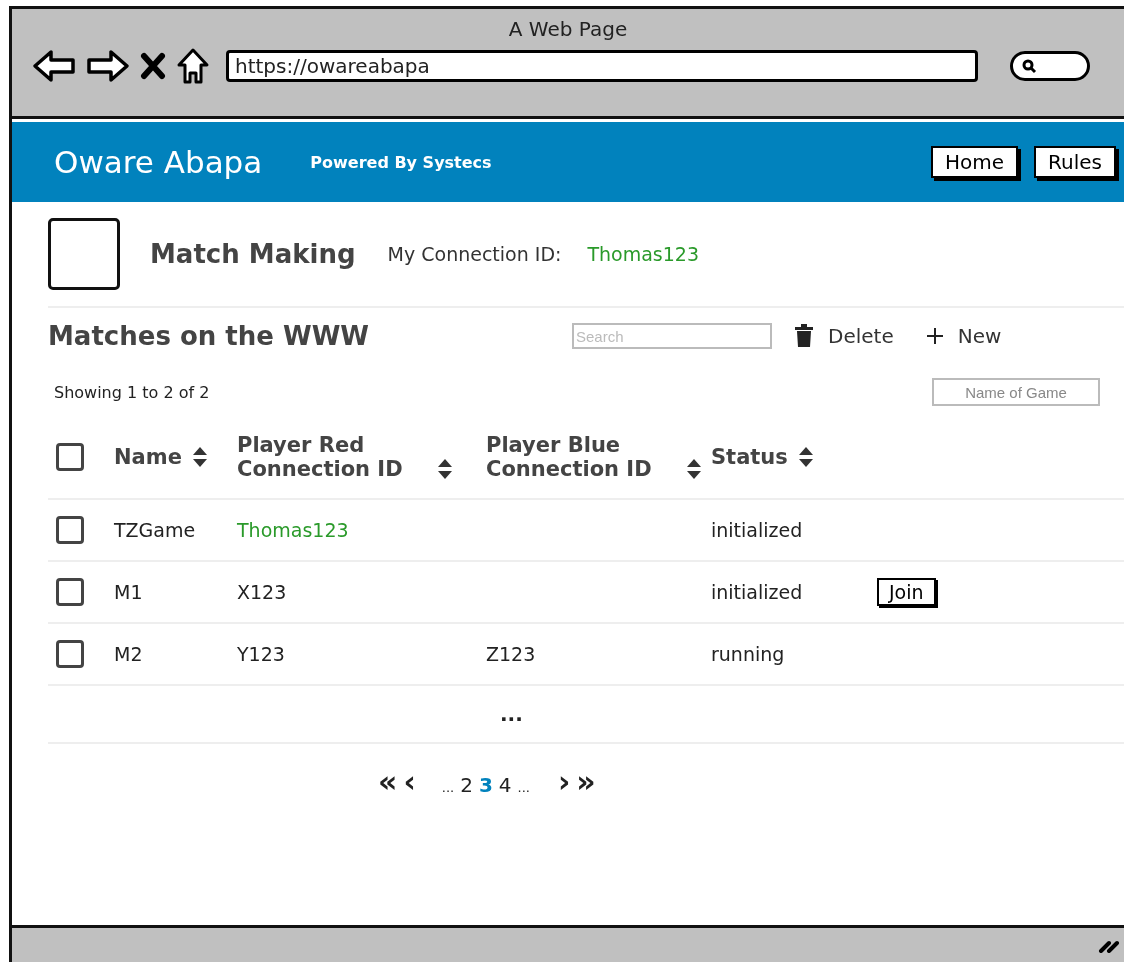 This screenshot has width=1124, height=962. Describe the element at coordinates (466, 785) in the screenshot. I see `page-link: 2` at that location.